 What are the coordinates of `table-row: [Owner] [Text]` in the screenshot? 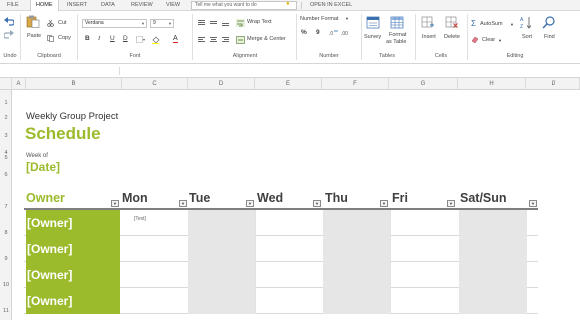 It's located at (281, 223).